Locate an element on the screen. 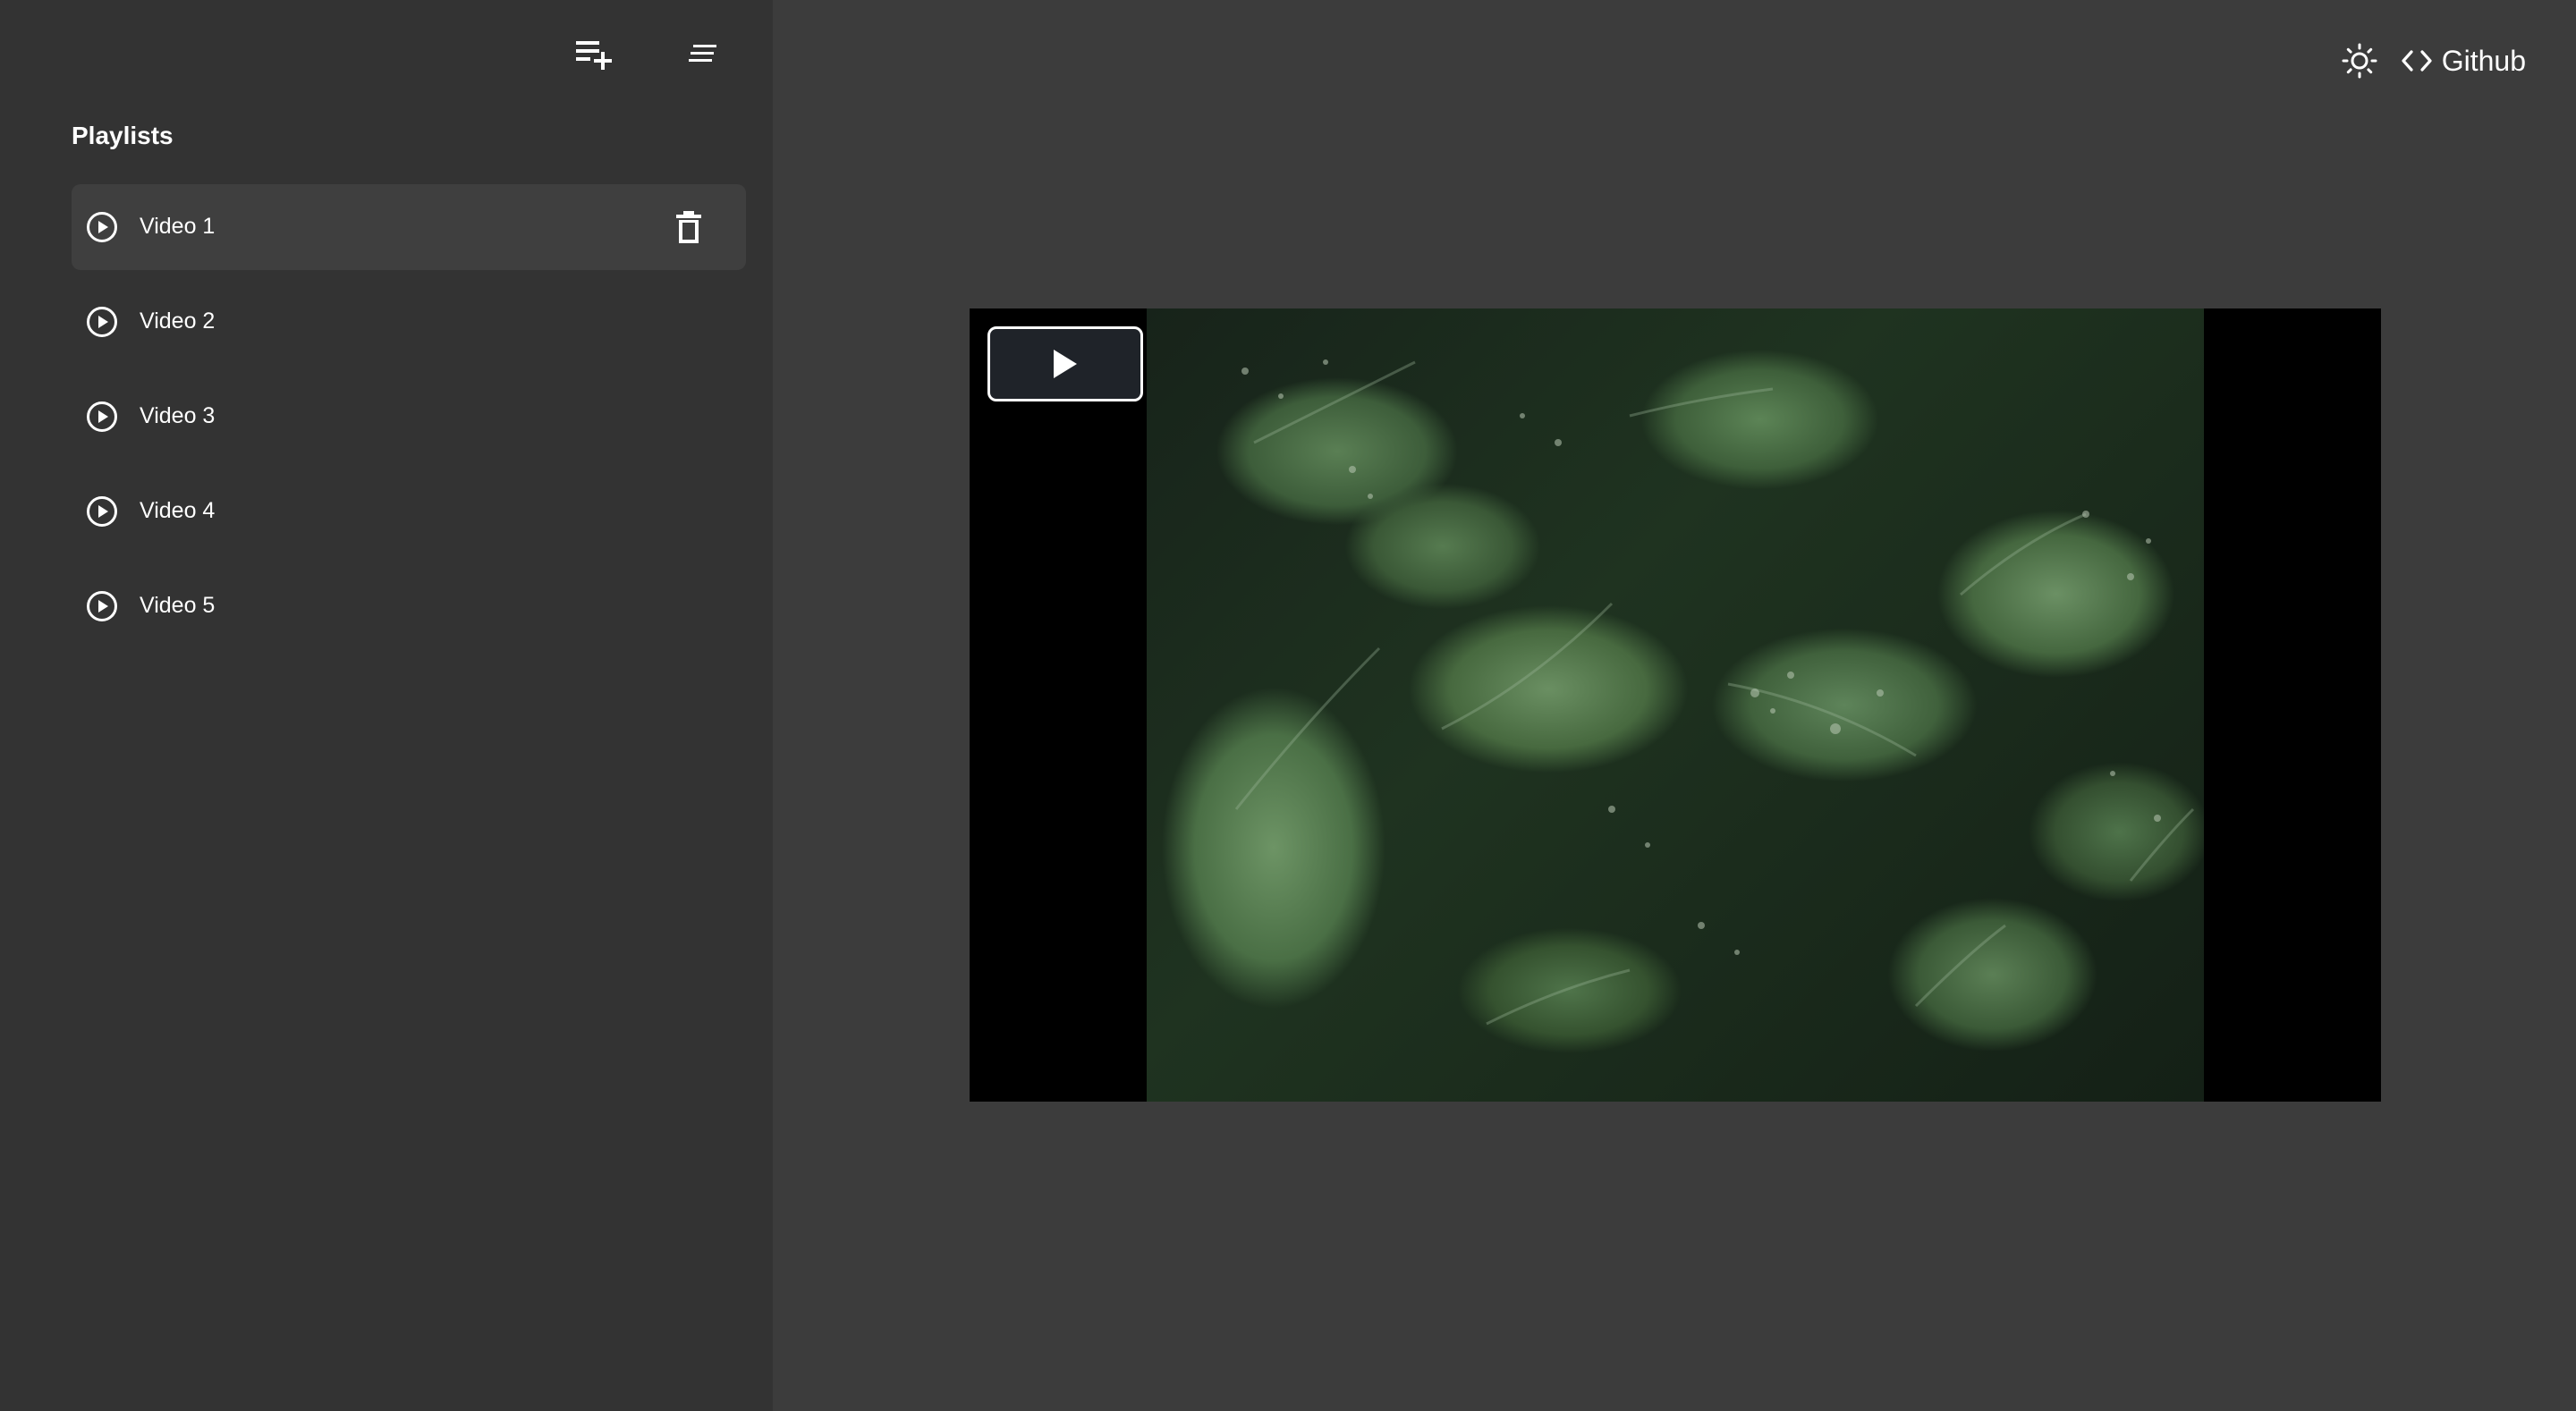  trash-icon is located at coordinates (688, 227).